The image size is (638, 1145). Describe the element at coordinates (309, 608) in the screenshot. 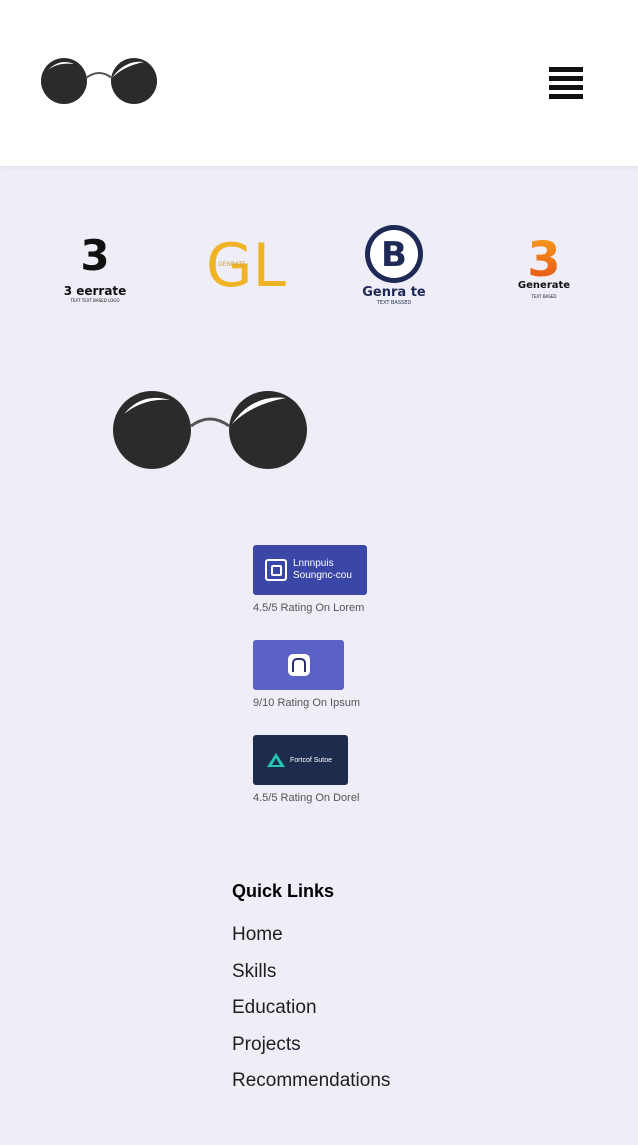

I see `rating-text: 4.5/5 Rating On Lorem` at that location.